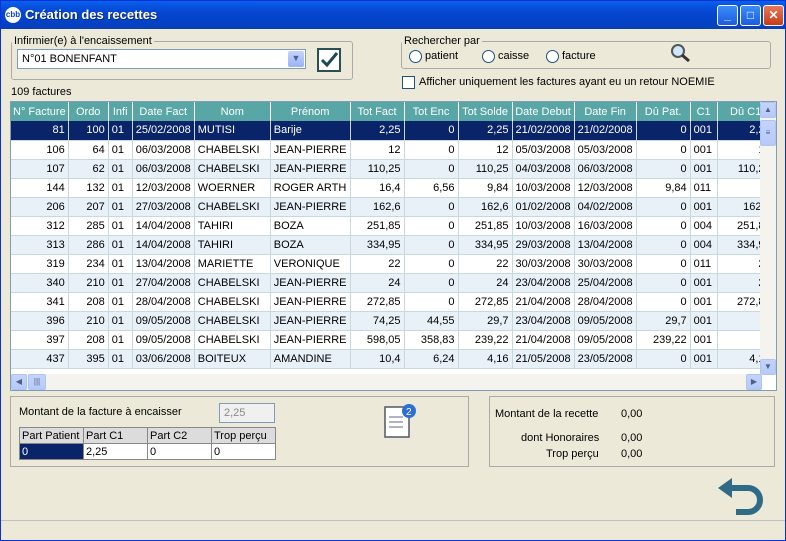 Image resolution: width=786 pixels, height=541 pixels. Describe the element at coordinates (727, 15) in the screenshot. I see `minimize-button: _` at that location.